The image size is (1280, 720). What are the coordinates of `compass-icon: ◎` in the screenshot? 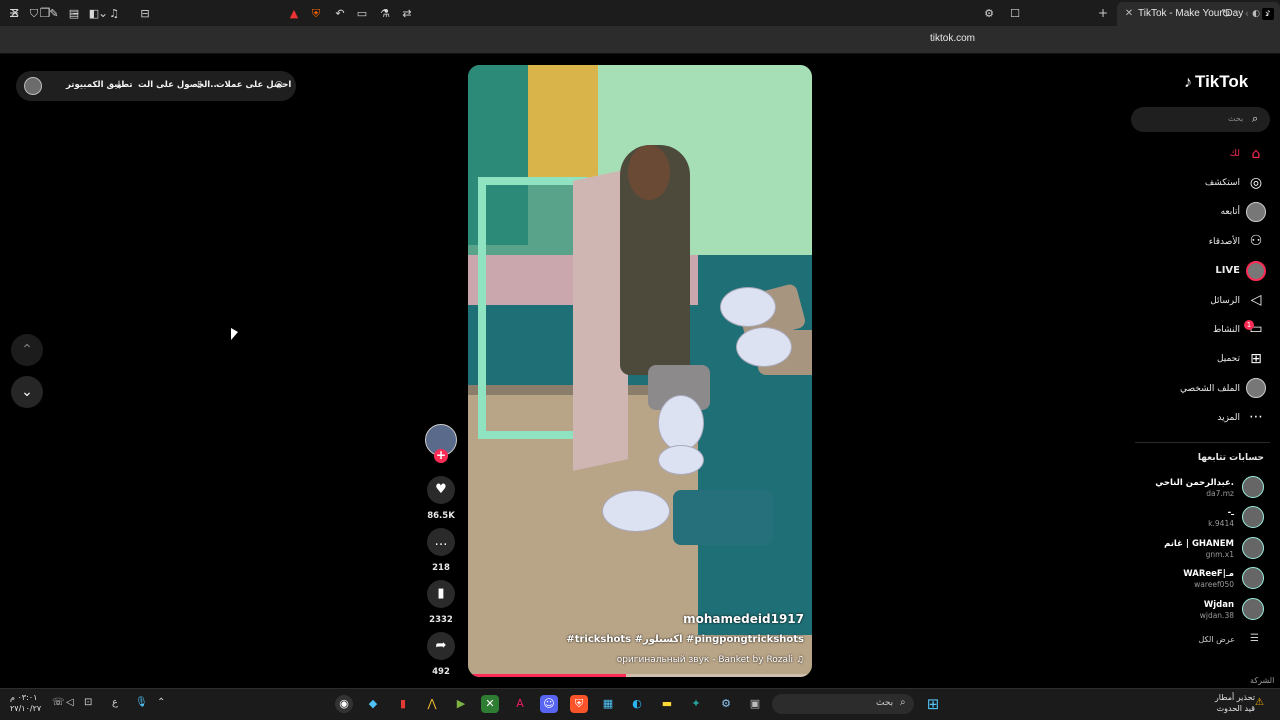 It's located at (1256, 183).